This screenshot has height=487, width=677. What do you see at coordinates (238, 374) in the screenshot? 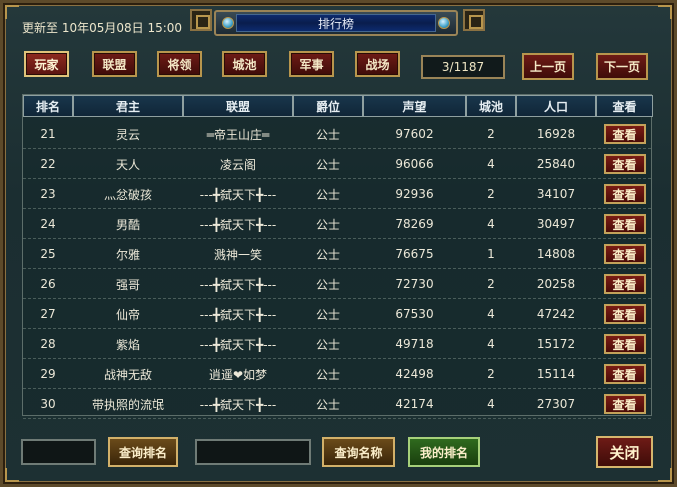
I see `alliance-cell: 逍遥❤如梦` at bounding box center [238, 374].